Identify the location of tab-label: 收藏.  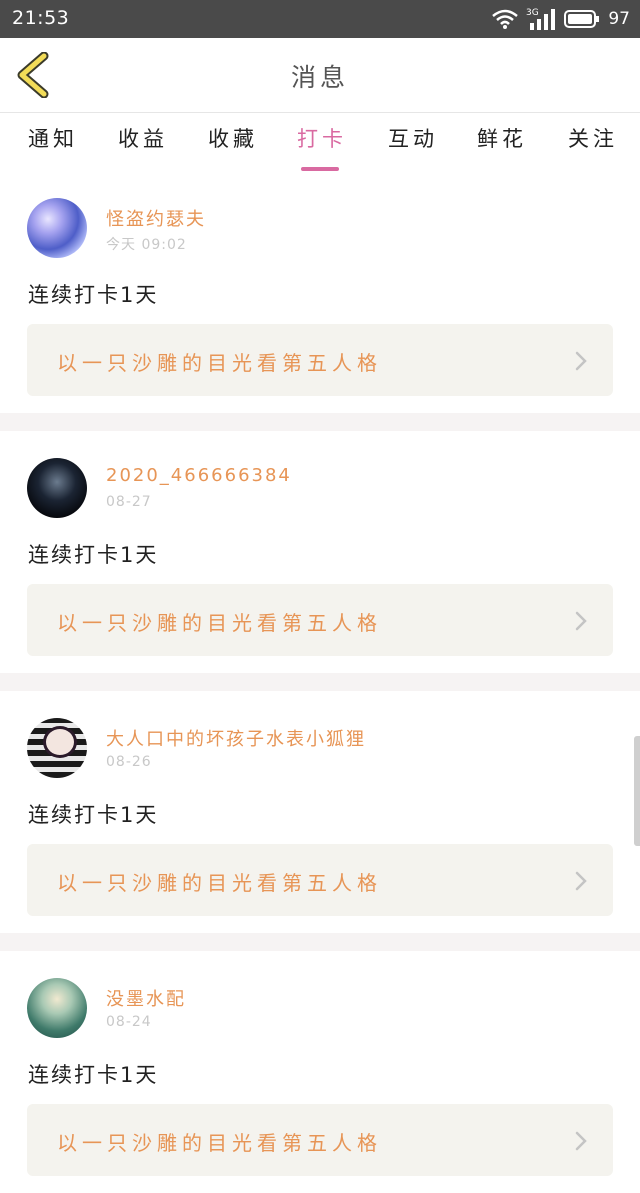
(233, 139).